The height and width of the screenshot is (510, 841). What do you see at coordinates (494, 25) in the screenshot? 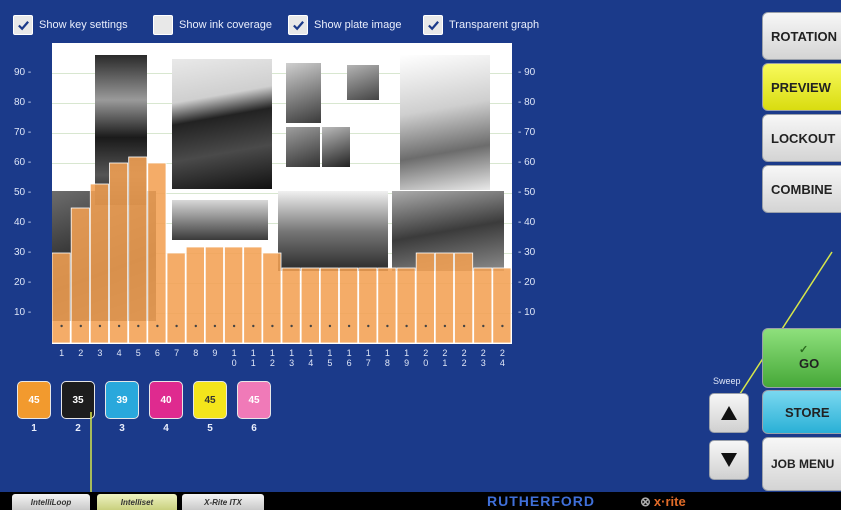
I see `transparent-graph-label: Transparent graph` at bounding box center [494, 25].